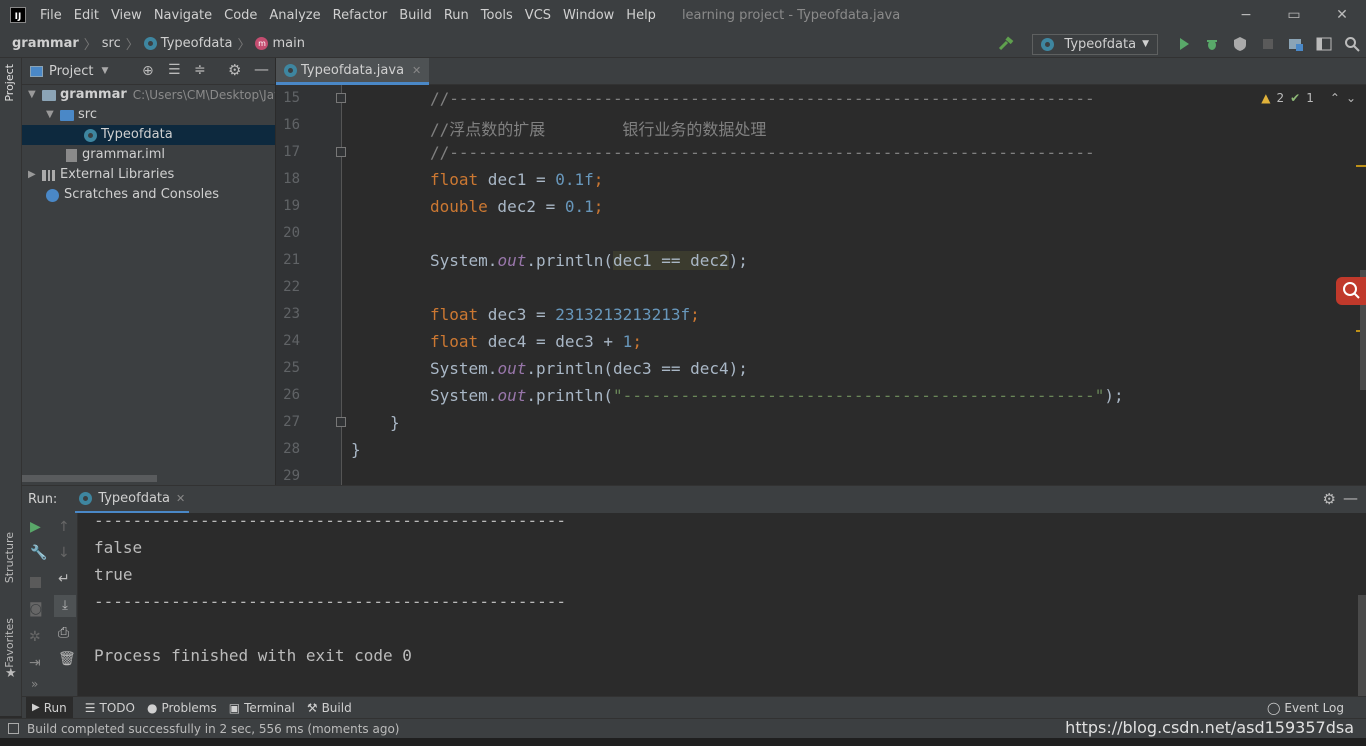  Describe the element at coordinates (89, 478) in the screenshot. I see `horizontal-scrollbar` at that location.